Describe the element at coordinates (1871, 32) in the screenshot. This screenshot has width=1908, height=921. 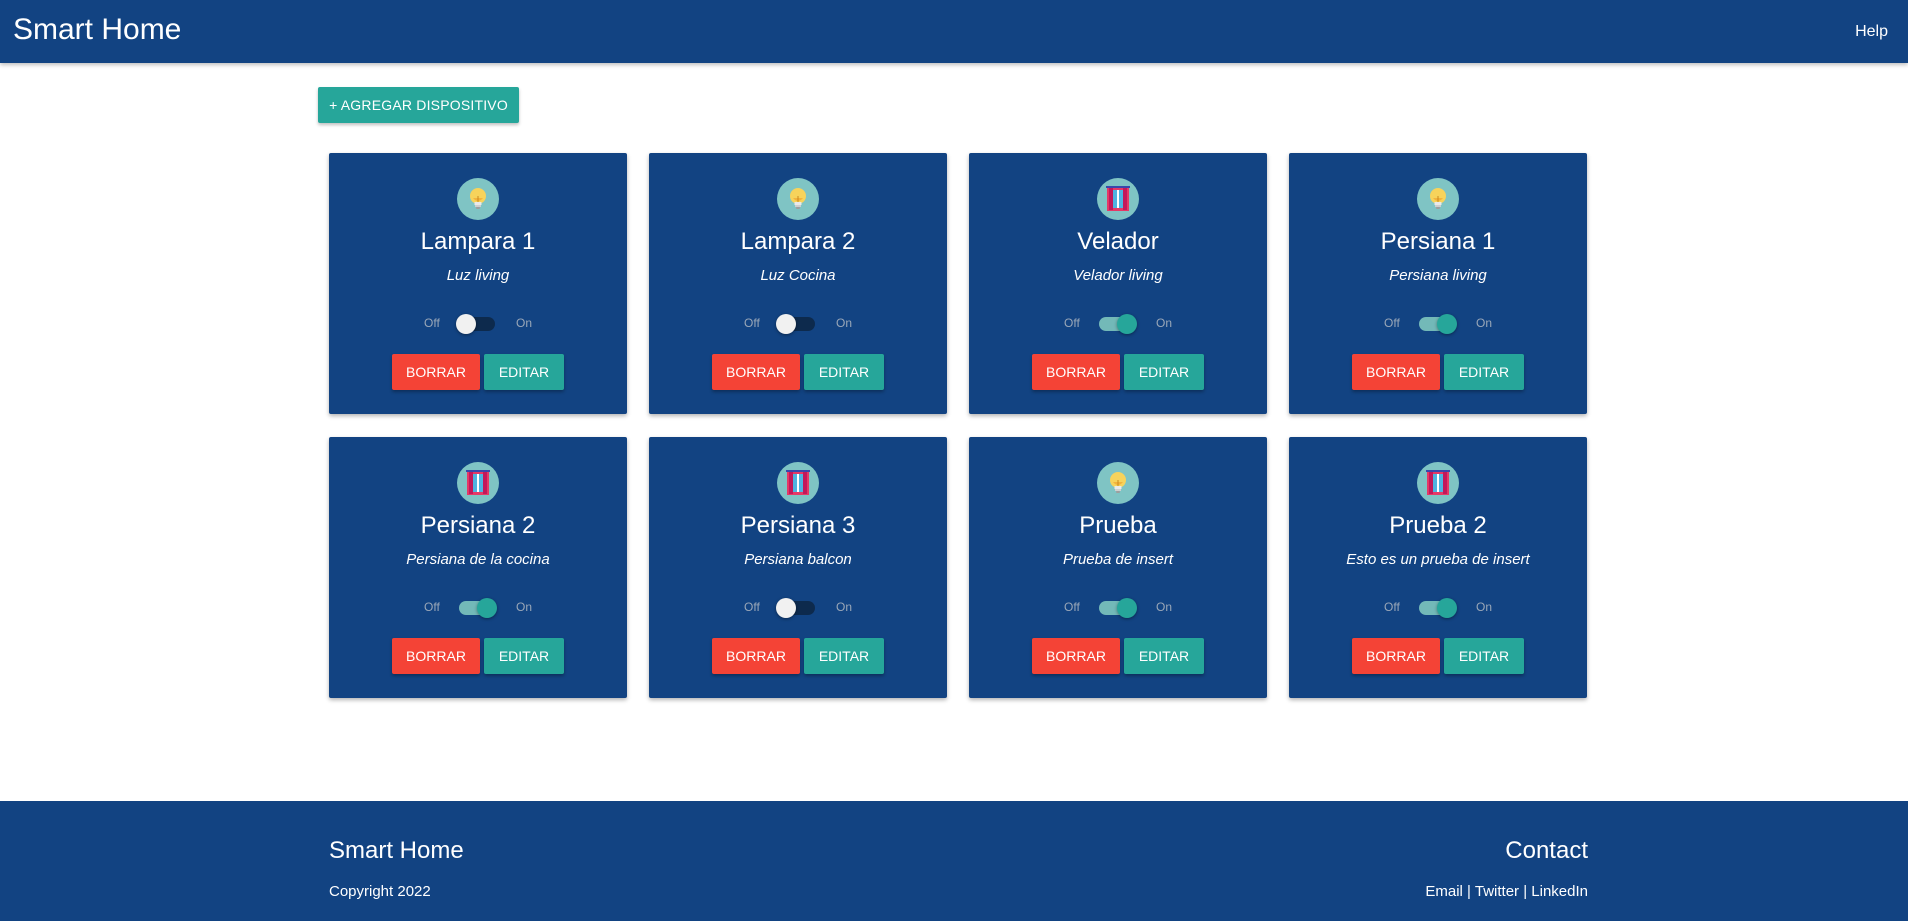
I see `help-link: Help` at that location.